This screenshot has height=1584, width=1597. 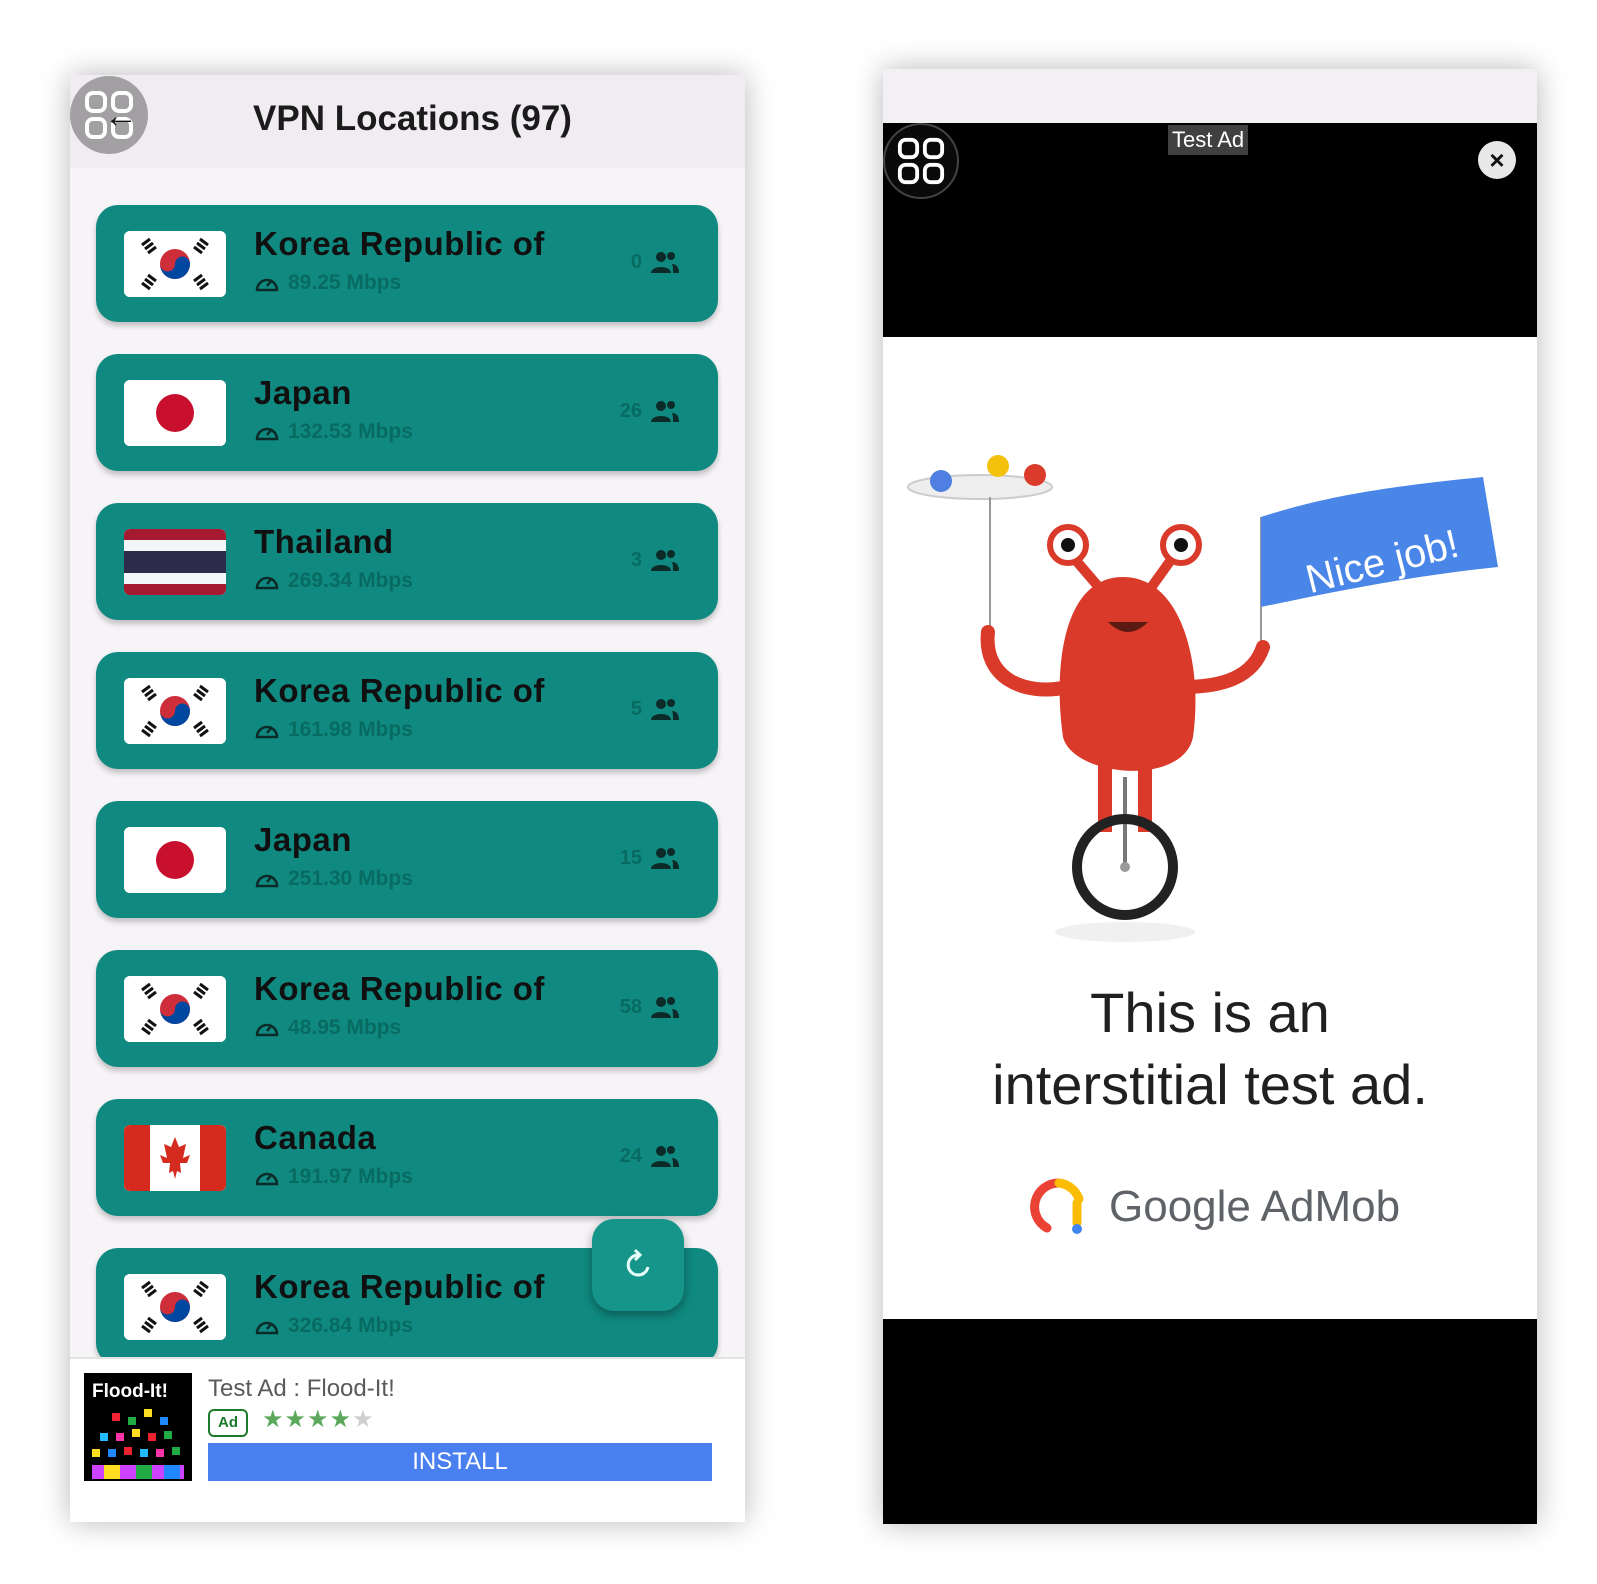 What do you see at coordinates (412, 118) in the screenshot?
I see `page-title: VPN Locations (97)` at bounding box center [412, 118].